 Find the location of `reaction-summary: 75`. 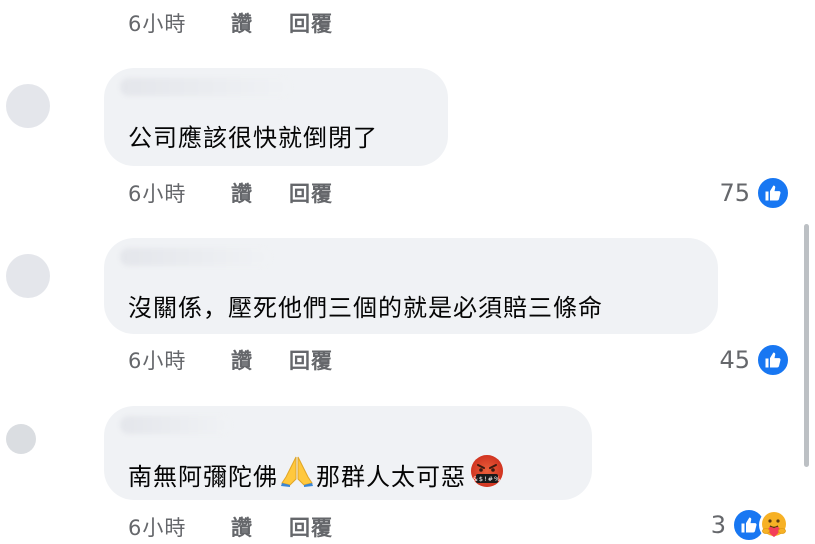

reaction-summary: 75 is located at coordinates (754, 193).